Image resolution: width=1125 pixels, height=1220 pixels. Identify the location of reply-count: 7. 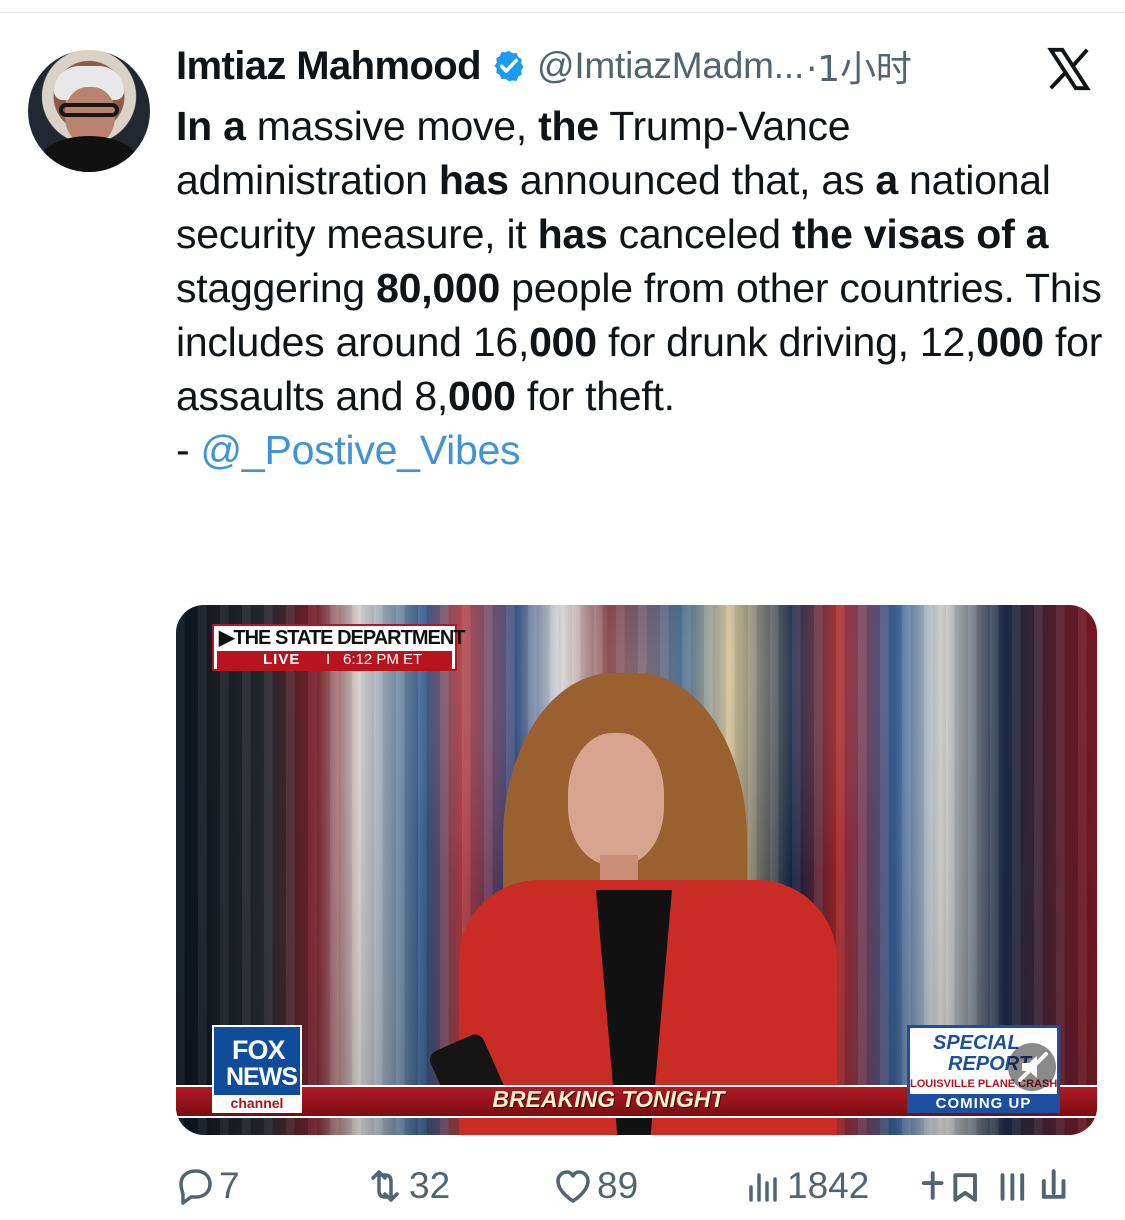
(229, 1185).